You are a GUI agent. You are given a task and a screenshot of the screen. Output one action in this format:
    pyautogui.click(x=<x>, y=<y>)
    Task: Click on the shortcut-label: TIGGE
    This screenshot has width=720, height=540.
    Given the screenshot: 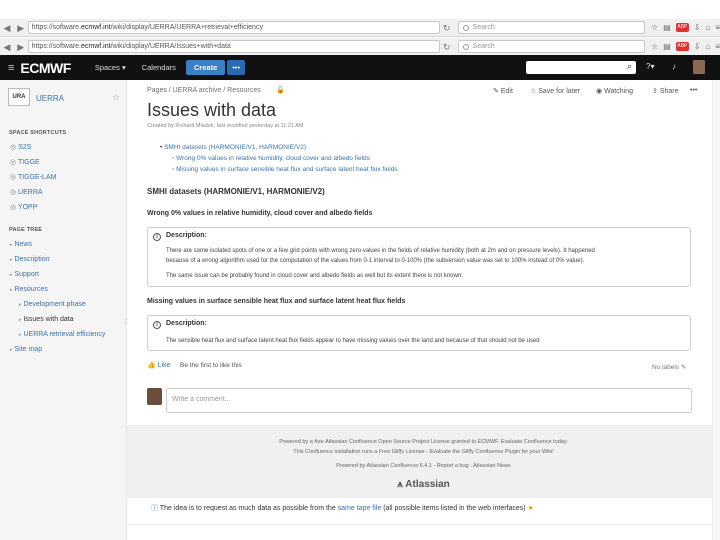 What is the action you would take?
    pyautogui.click(x=28, y=162)
    